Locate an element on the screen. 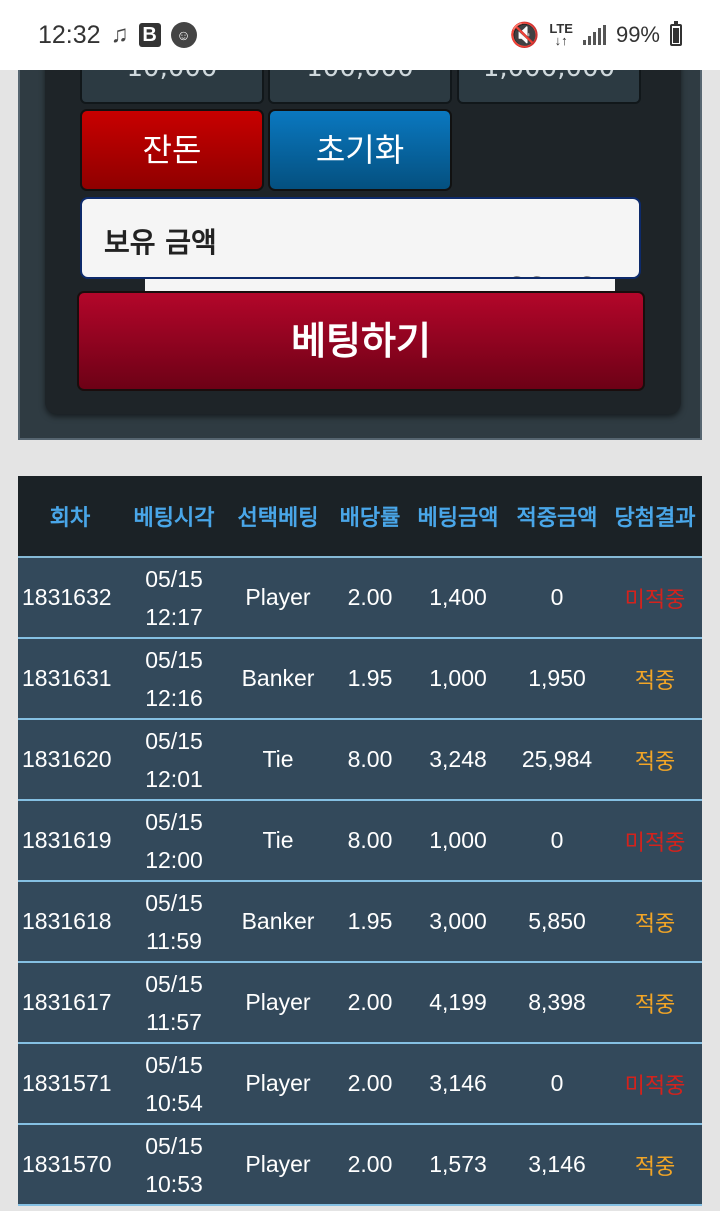 This screenshot has width=720, height=1211. round-cell: 1831620 is located at coordinates (67, 759).